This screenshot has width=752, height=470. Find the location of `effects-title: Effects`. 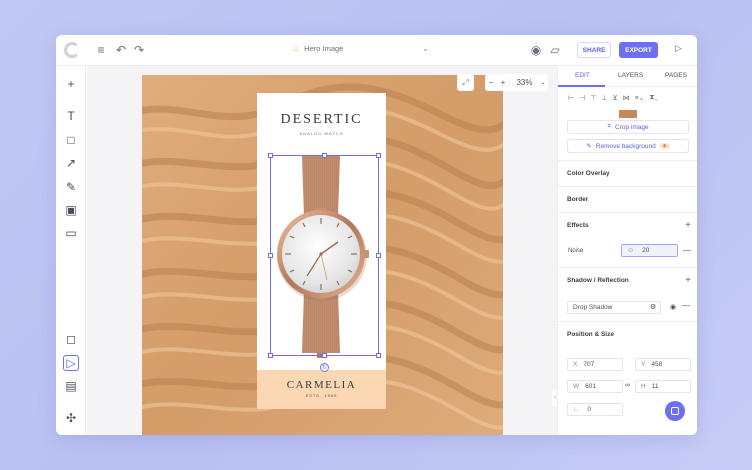

effects-title: Effects is located at coordinates (578, 225).